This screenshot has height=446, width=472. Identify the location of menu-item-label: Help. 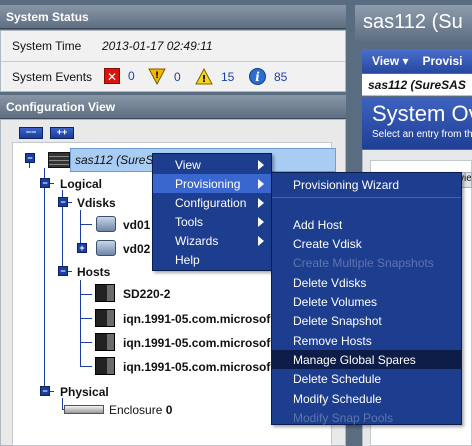
(187, 260).